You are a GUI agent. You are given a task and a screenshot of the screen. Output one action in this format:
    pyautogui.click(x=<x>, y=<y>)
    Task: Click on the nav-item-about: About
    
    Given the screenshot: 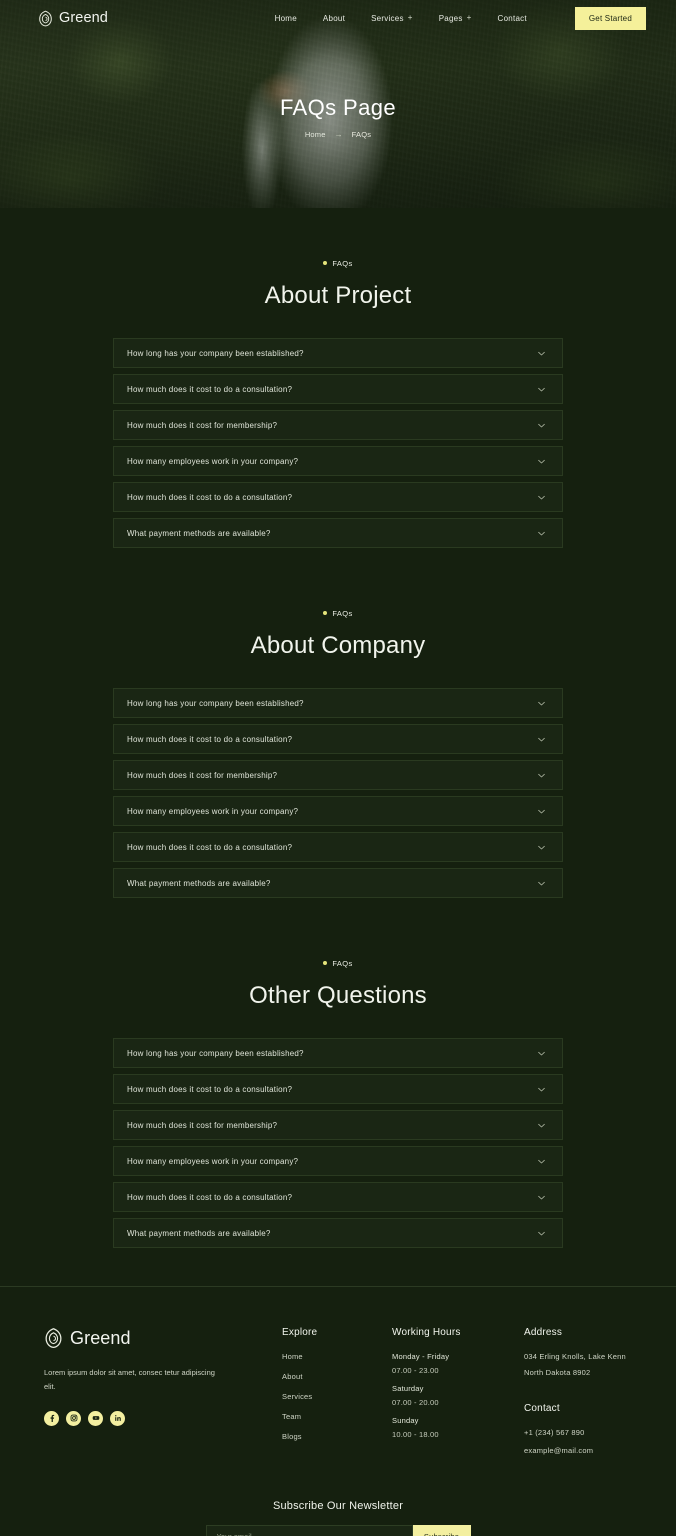 What is the action you would take?
    pyautogui.click(x=334, y=18)
    